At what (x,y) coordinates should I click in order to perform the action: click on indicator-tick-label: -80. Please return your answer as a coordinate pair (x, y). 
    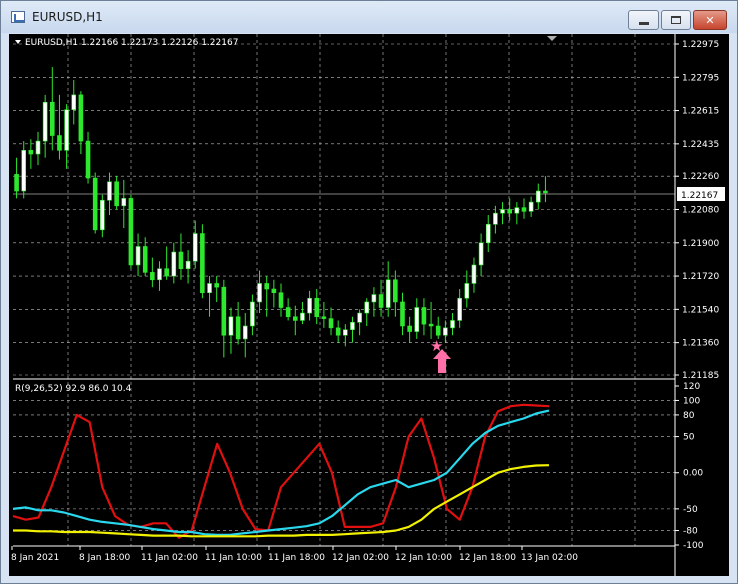
    Looking at the image, I should click on (690, 532).